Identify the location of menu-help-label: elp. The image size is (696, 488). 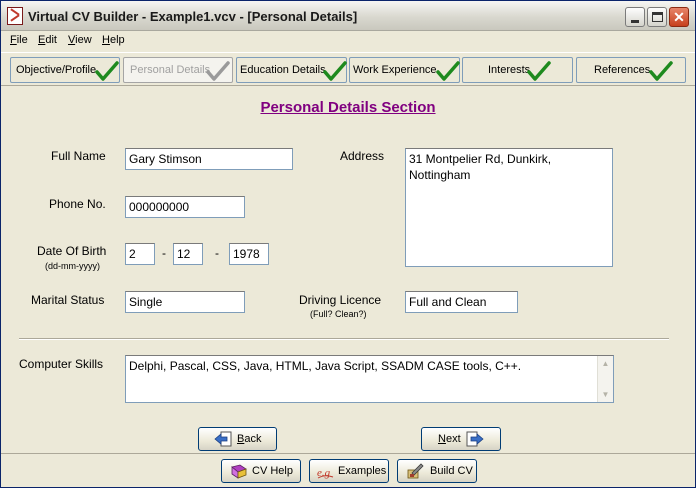
(117, 40).